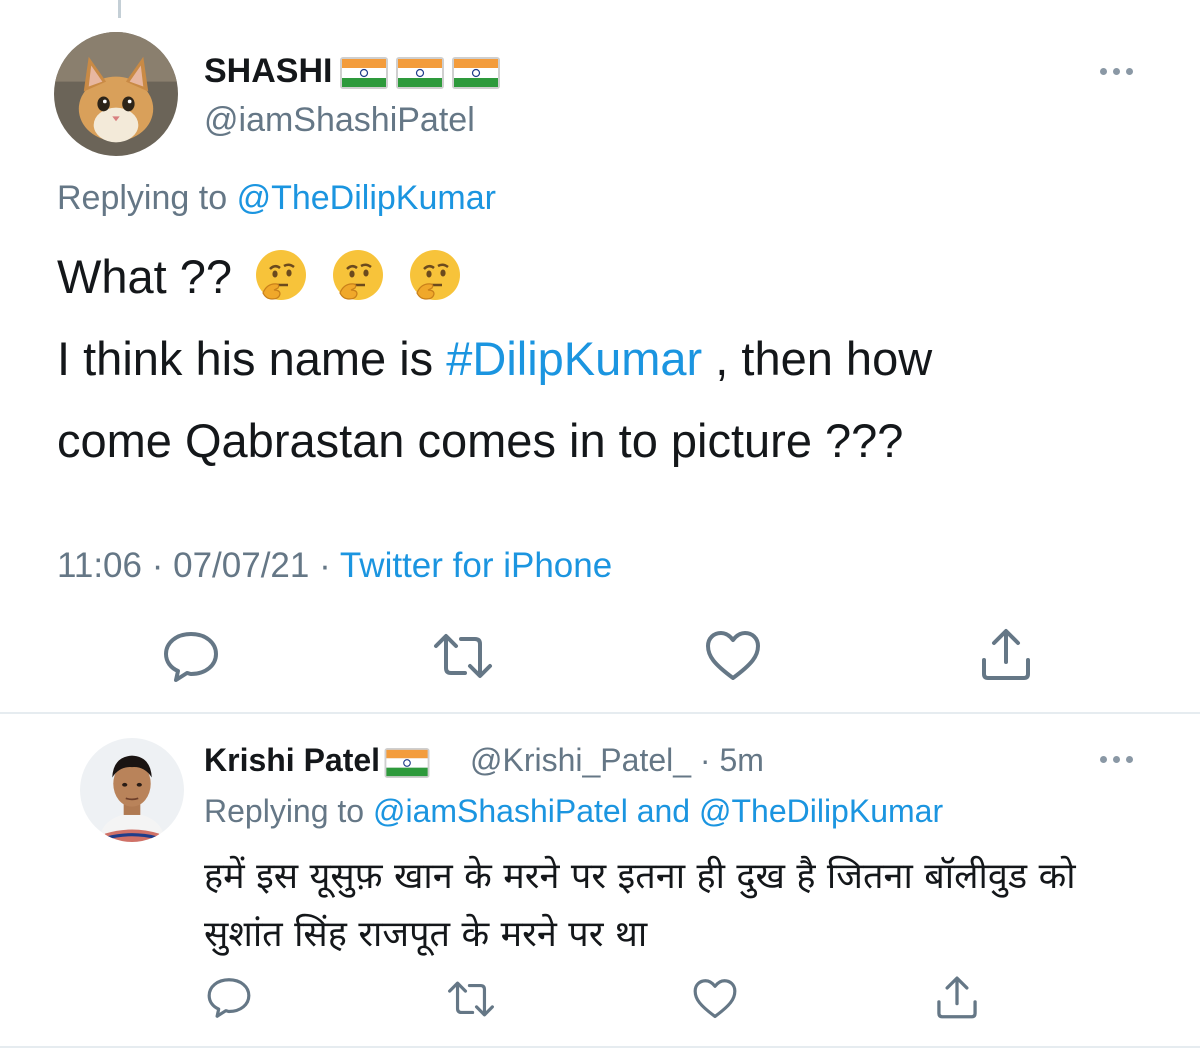  What do you see at coordinates (574, 358) in the screenshot?
I see `hashtag-link: #DilipKumar` at bounding box center [574, 358].